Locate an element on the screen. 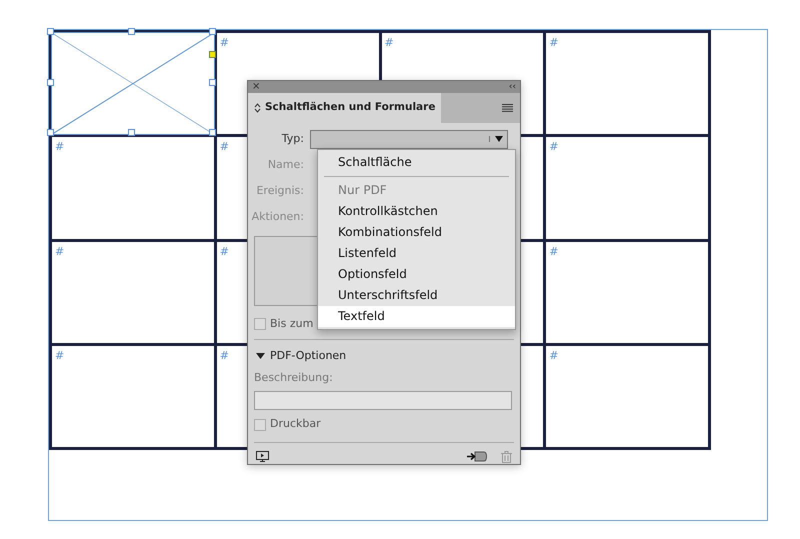 This screenshot has width=800, height=539. field-label: Name: is located at coordinates (285, 164).